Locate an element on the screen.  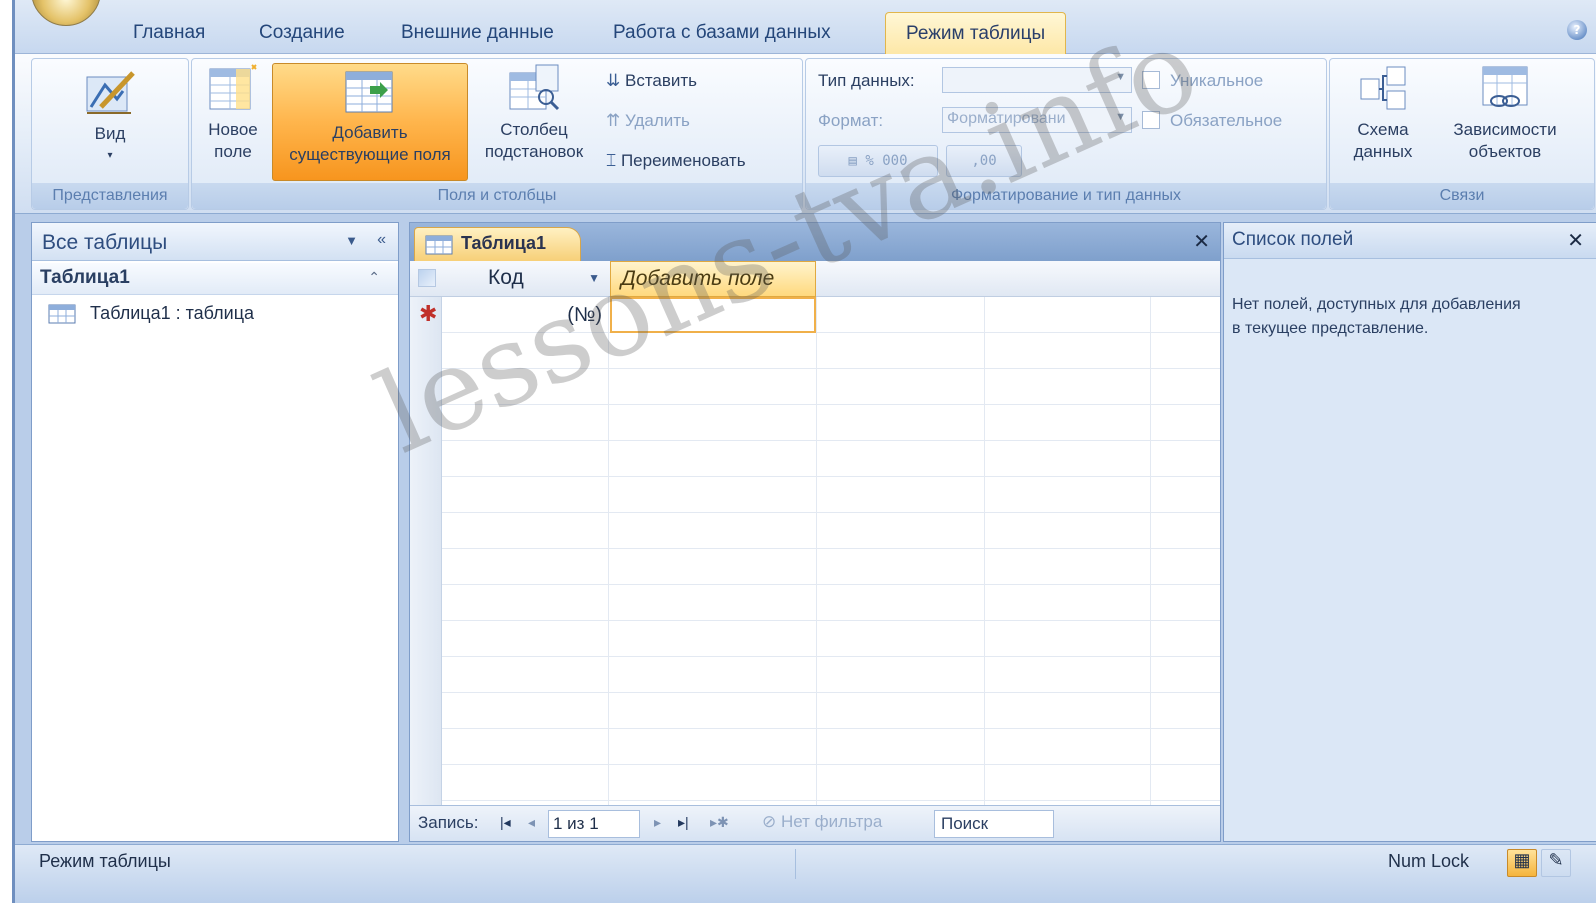
collapse-pane-icon: « is located at coordinates (381, 240).